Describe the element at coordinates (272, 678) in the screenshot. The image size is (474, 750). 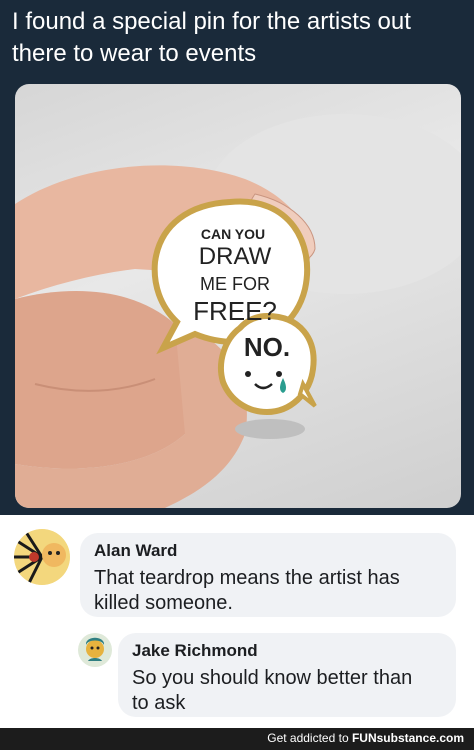
I see `comment-text-line1: So you should know better than` at that location.